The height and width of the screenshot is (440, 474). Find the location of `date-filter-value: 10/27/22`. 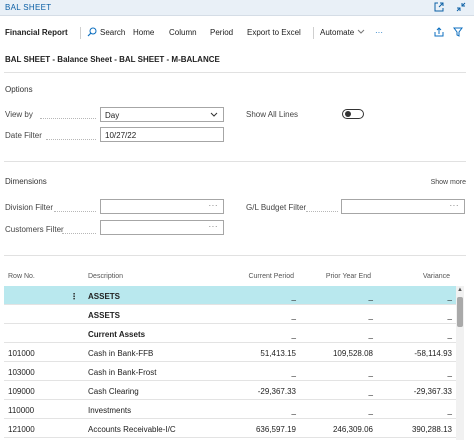

date-filter-value: 10/27/22 is located at coordinates (121, 135).